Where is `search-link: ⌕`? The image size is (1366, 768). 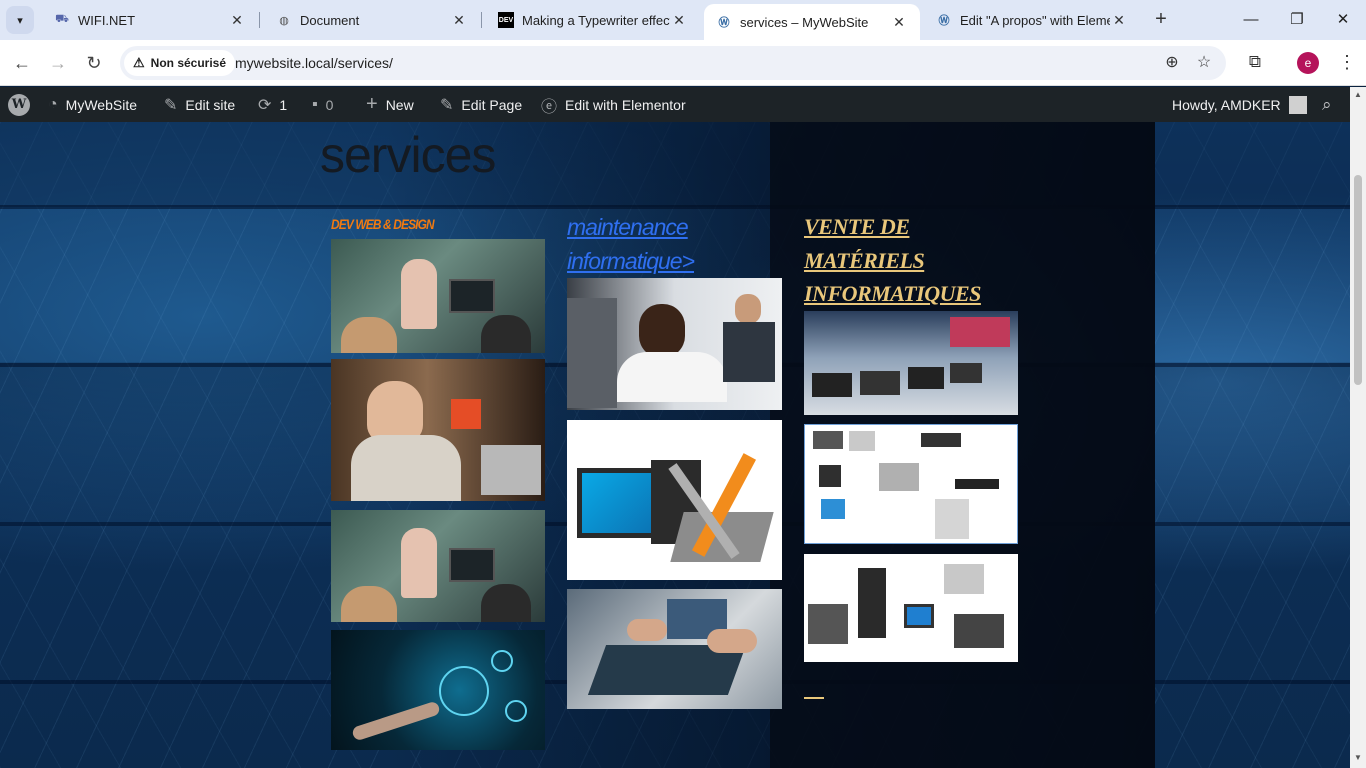
search-link: ⌕ is located at coordinates (1327, 104).